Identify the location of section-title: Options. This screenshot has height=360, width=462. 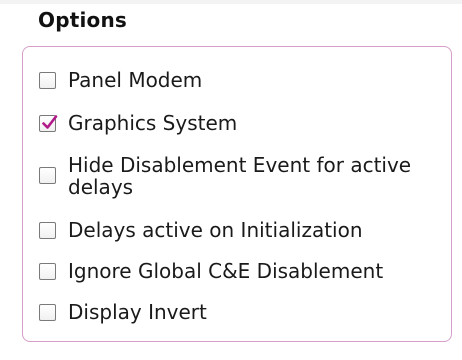
(83, 20).